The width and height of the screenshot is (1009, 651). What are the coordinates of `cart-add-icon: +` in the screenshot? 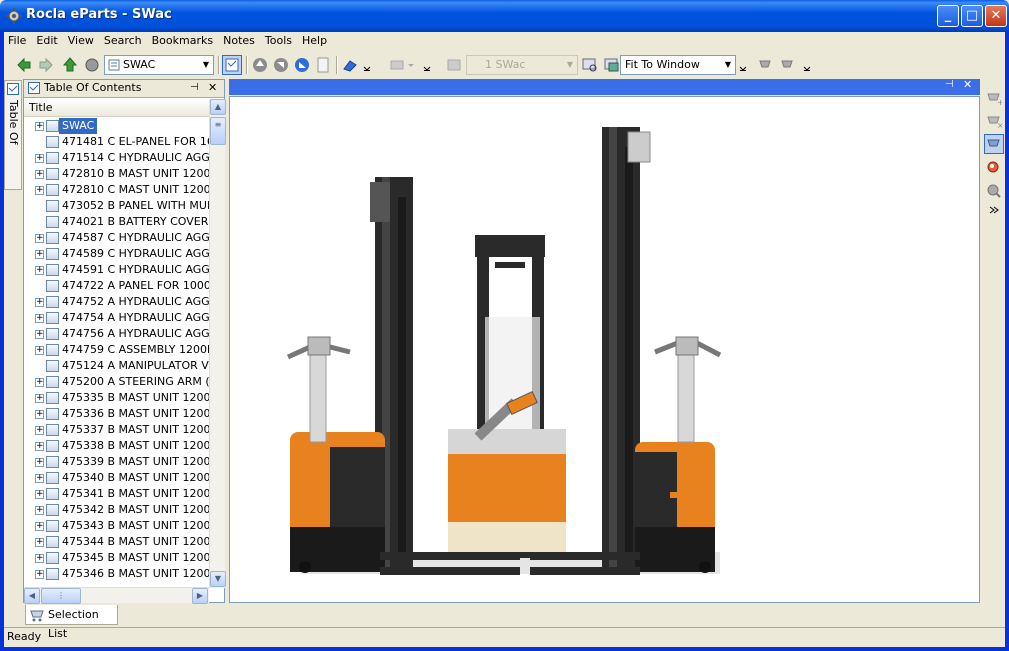 It's located at (994, 98).